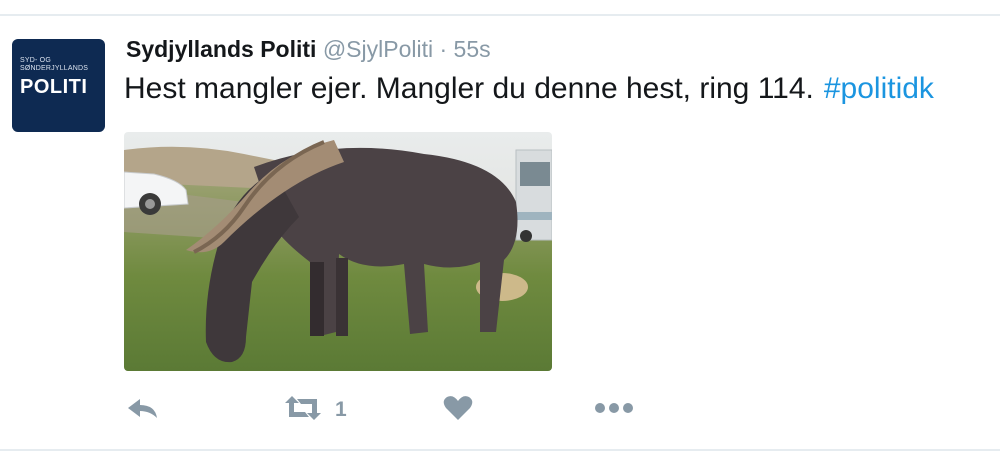 Image resolution: width=1000 pixels, height=453 pixels. Describe the element at coordinates (54, 87) in the screenshot. I see `avatar-text-line3: POLITI` at that location.